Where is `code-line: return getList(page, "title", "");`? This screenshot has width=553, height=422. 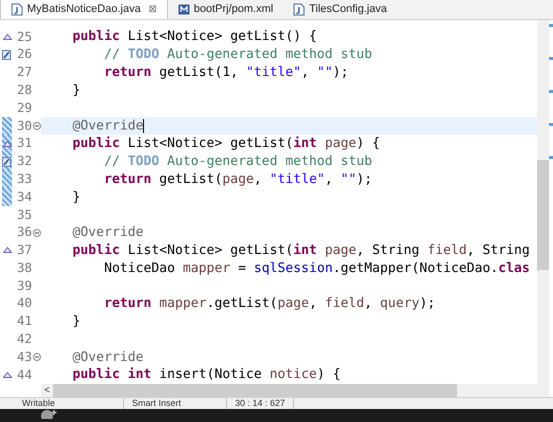 code-line: return getList(page, "title", ""); is located at coordinates (237, 179).